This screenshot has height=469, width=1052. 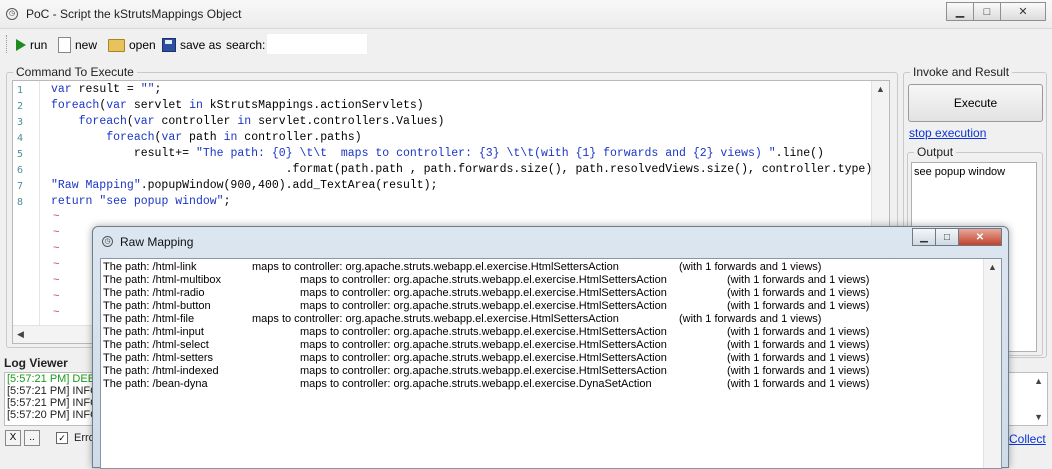 I want to click on save-as-label: save as, so click(x=201, y=45).